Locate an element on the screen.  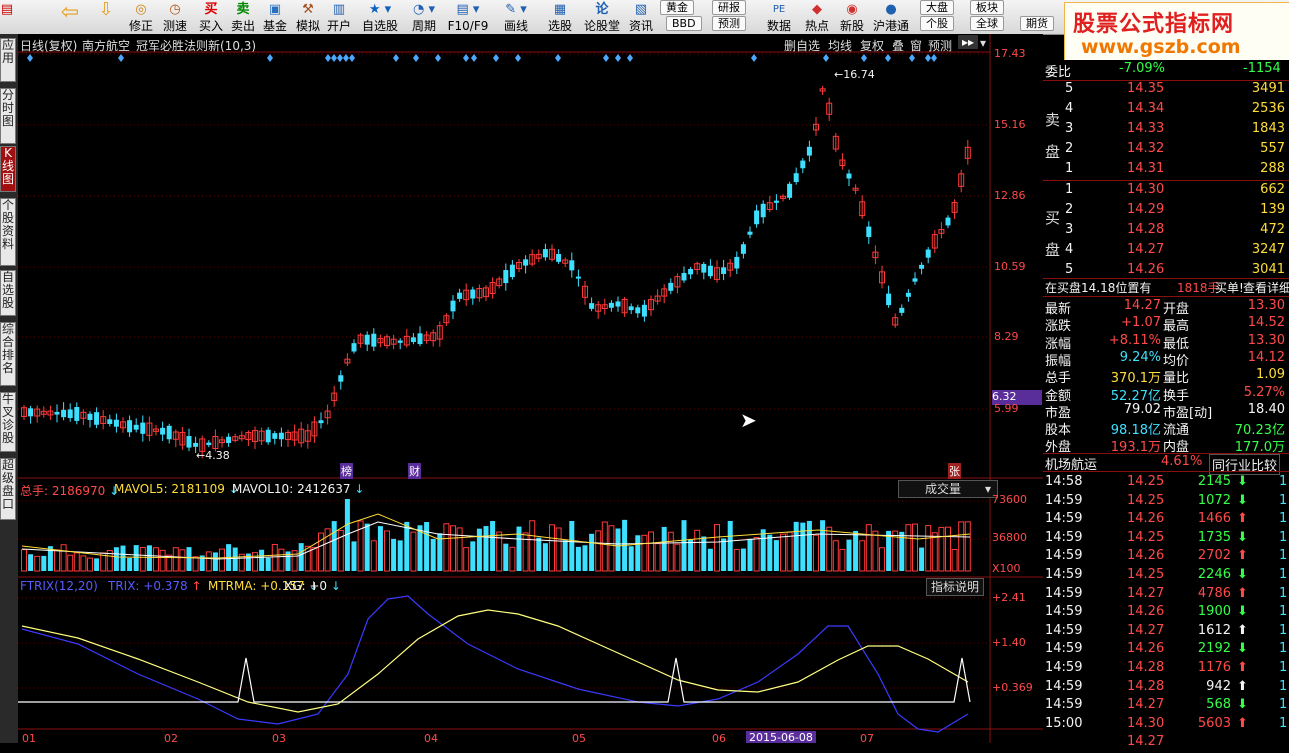
tab-stock-info: 个股资料 is located at coordinates (8, 232).